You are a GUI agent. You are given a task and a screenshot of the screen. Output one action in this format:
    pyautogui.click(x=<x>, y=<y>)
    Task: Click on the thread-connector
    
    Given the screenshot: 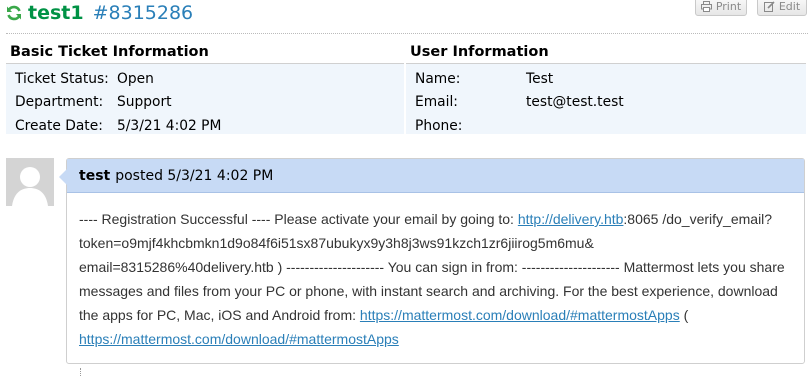 What is the action you would take?
    pyautogui.click(x=80, y=372)
    